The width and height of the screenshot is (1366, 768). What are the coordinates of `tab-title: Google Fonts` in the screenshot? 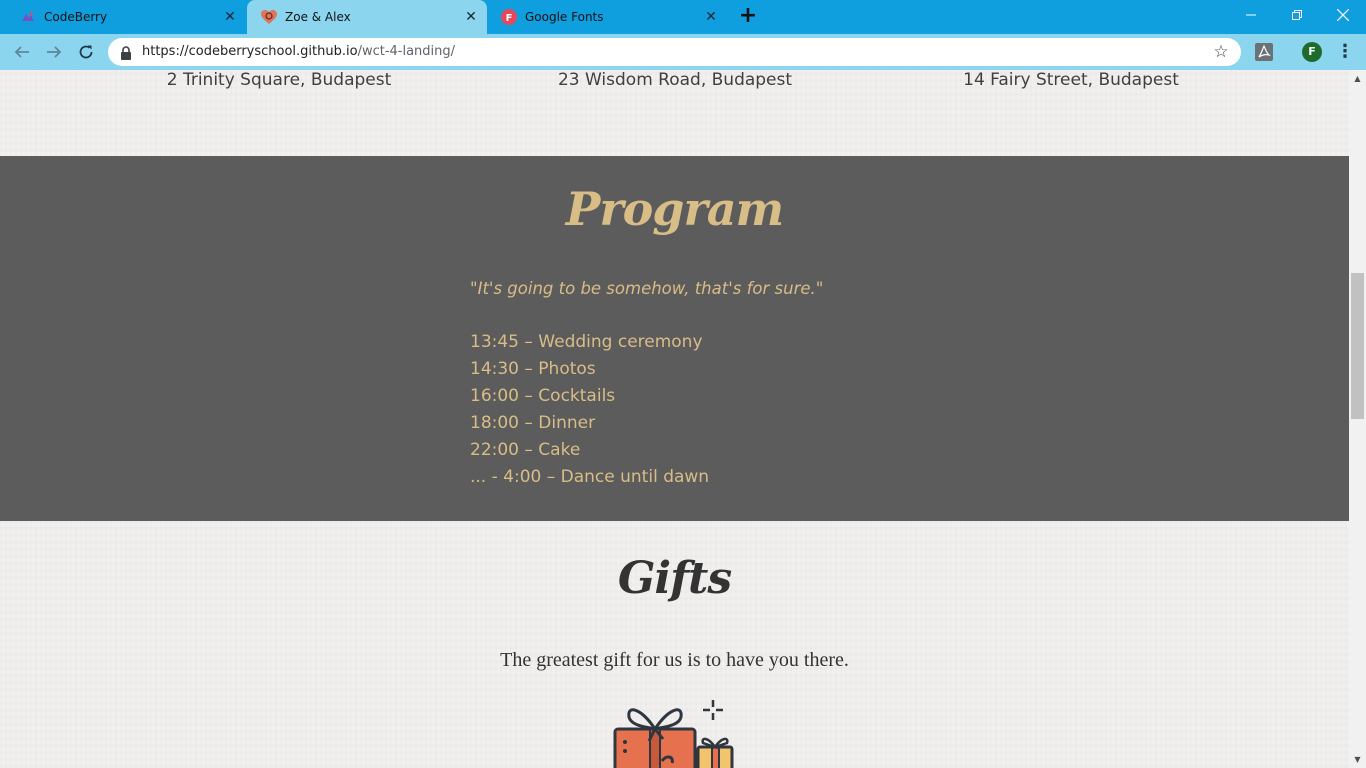 It's located at (564, 17).